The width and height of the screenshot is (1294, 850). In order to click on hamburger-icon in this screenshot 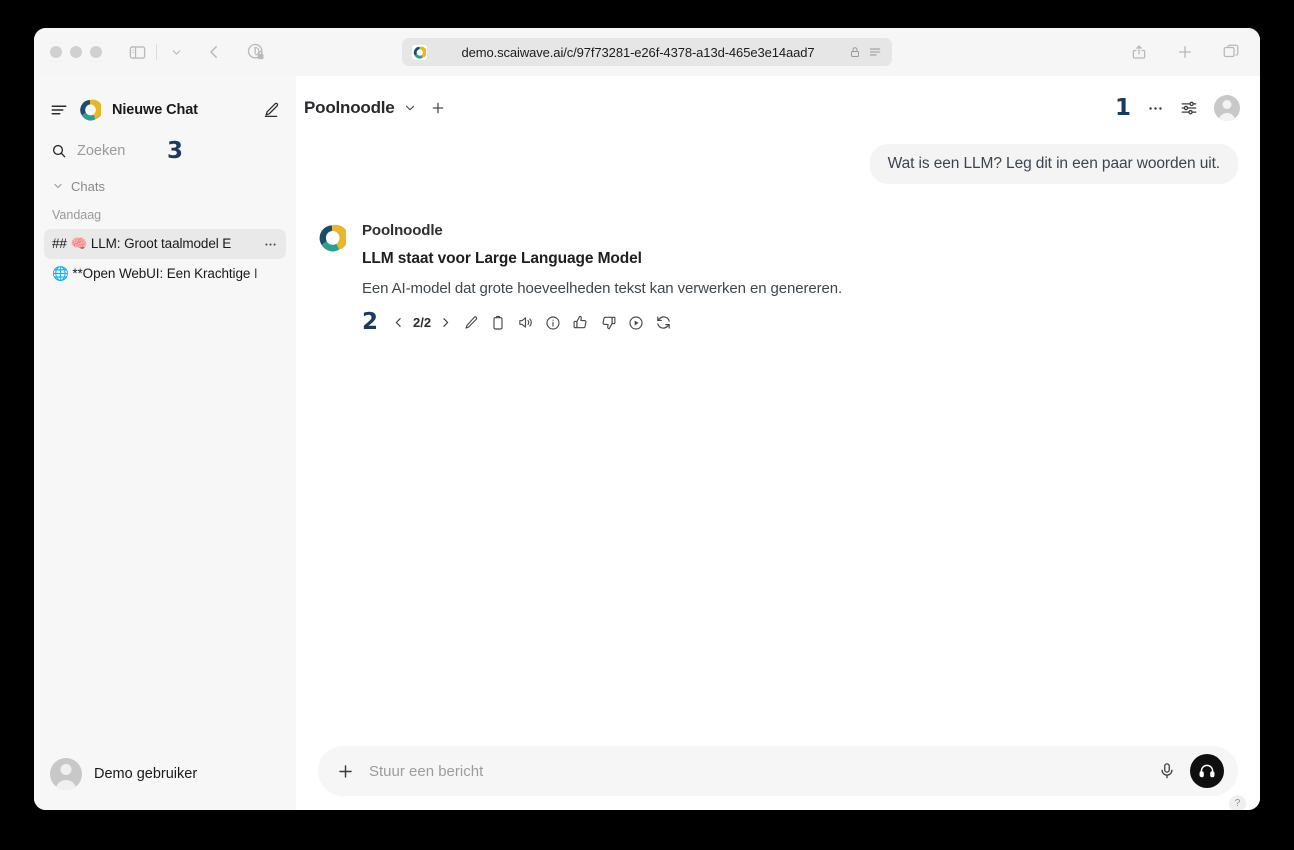, I will do `click(59, 110)`.